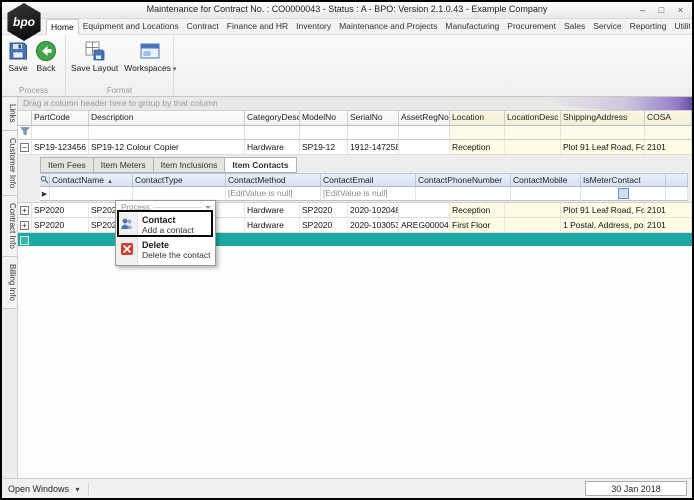 This screenshot has width=694, height=500. What do you see at coordinates (91, 180) in the screenshot?
I see `column-header-contactname: ContactName` at bounding box center [91, 180].